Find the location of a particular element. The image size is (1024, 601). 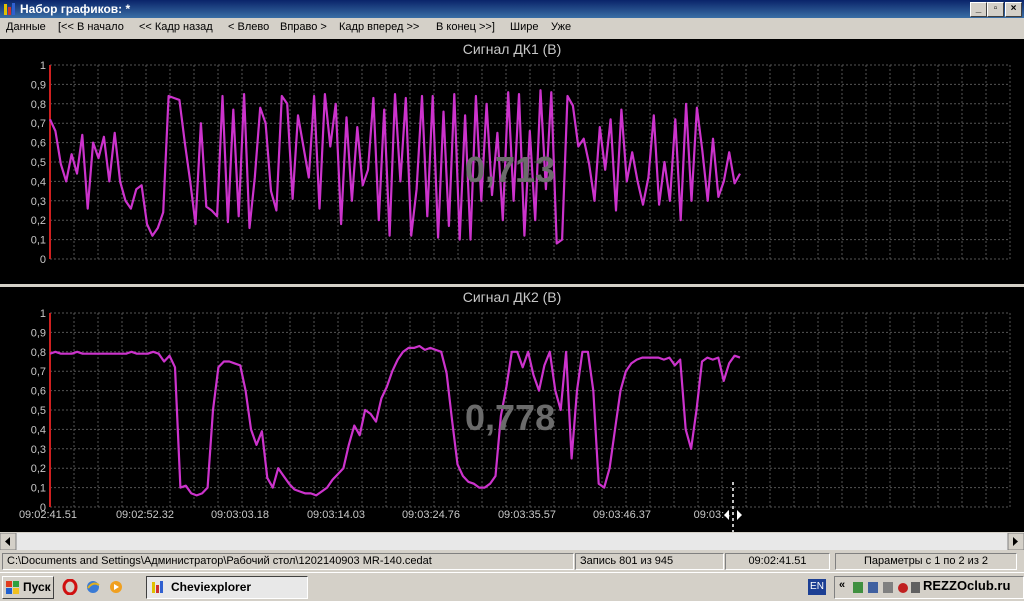

opera-icon is located at coordinates (70, 587).